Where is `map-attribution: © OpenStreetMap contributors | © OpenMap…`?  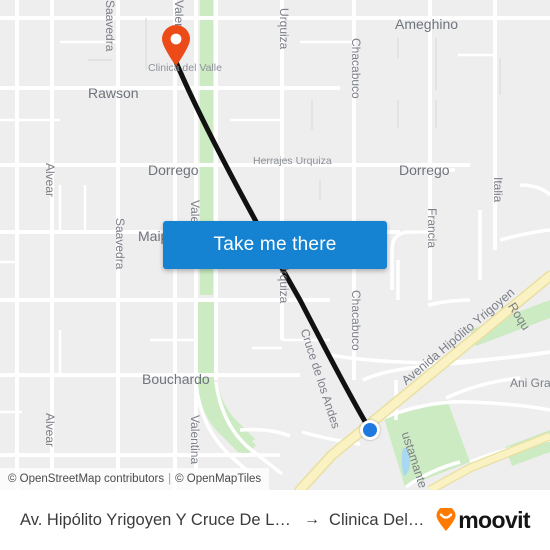
map-attribution: © OpenStreetMap contributors | © OpenMap… is located at coordinates (135, 479).